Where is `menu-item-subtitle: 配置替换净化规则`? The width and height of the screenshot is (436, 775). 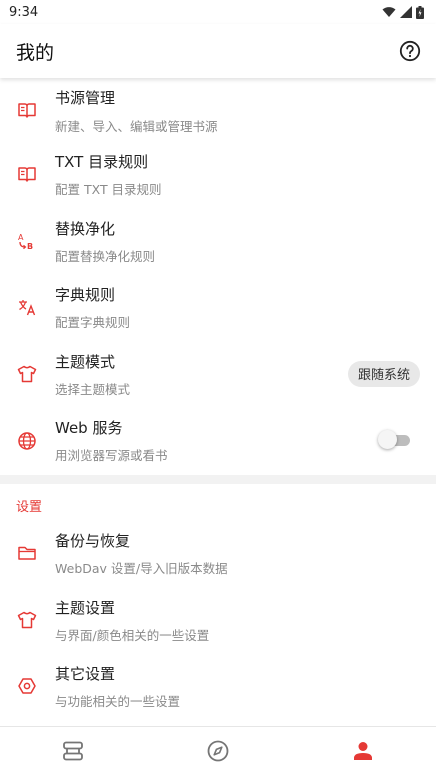 menu-item-subtitle: 配置替换净化规则 is located at coordinates (105, 256).